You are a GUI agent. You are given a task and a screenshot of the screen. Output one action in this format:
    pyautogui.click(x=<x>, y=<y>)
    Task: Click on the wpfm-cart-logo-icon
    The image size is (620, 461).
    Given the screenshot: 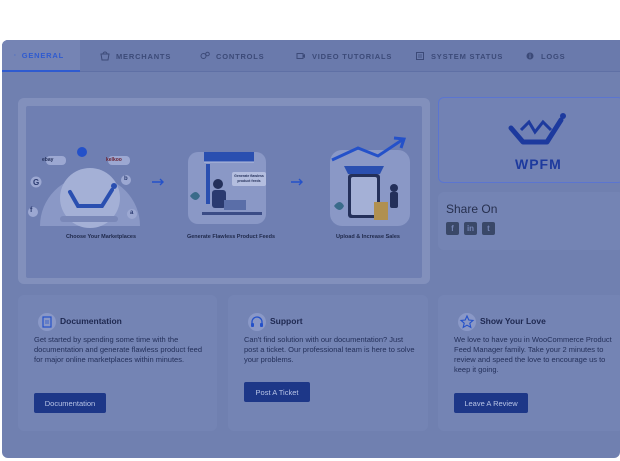 What is the action you would take?
    pyautogui.click(x=537, y=129)
    